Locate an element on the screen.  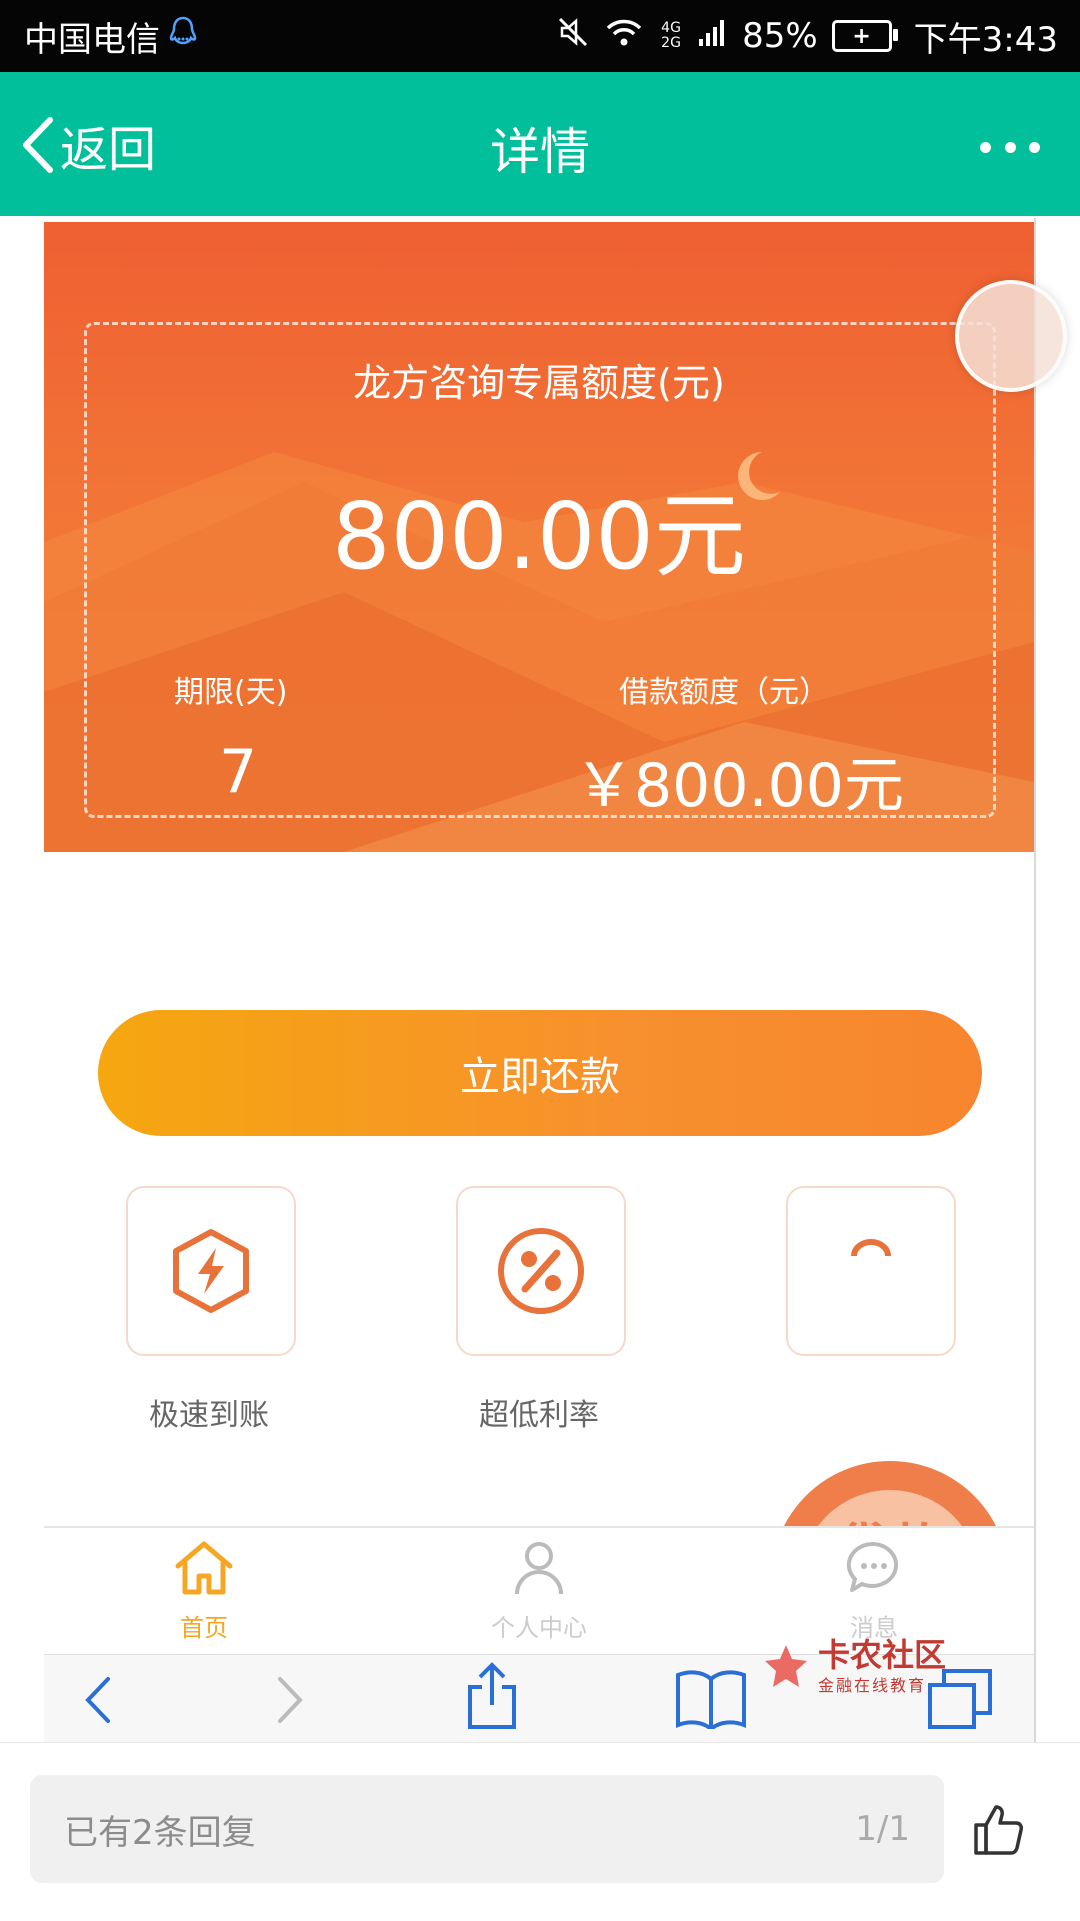
share-icon is located at coordinates (492, 1696).